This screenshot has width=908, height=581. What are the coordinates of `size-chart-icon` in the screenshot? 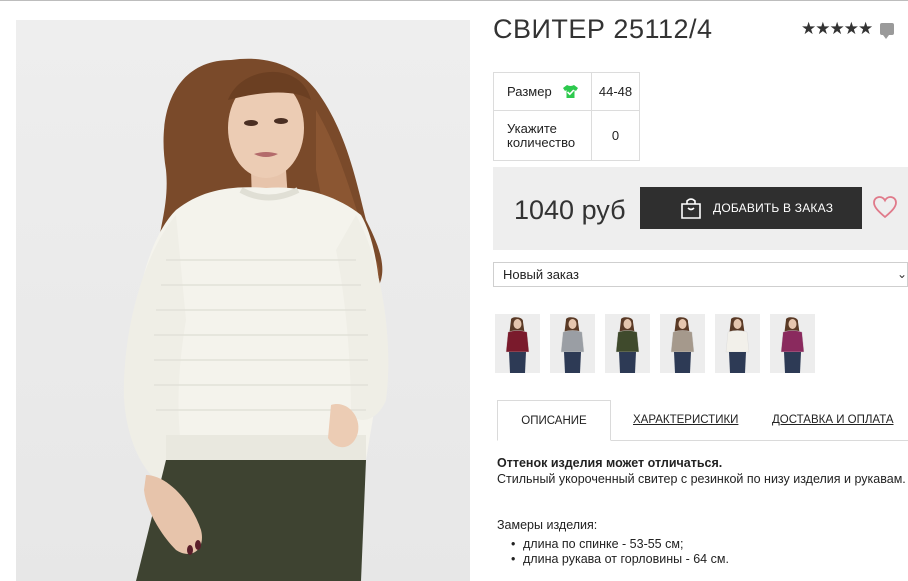 It's located at (571, 91).